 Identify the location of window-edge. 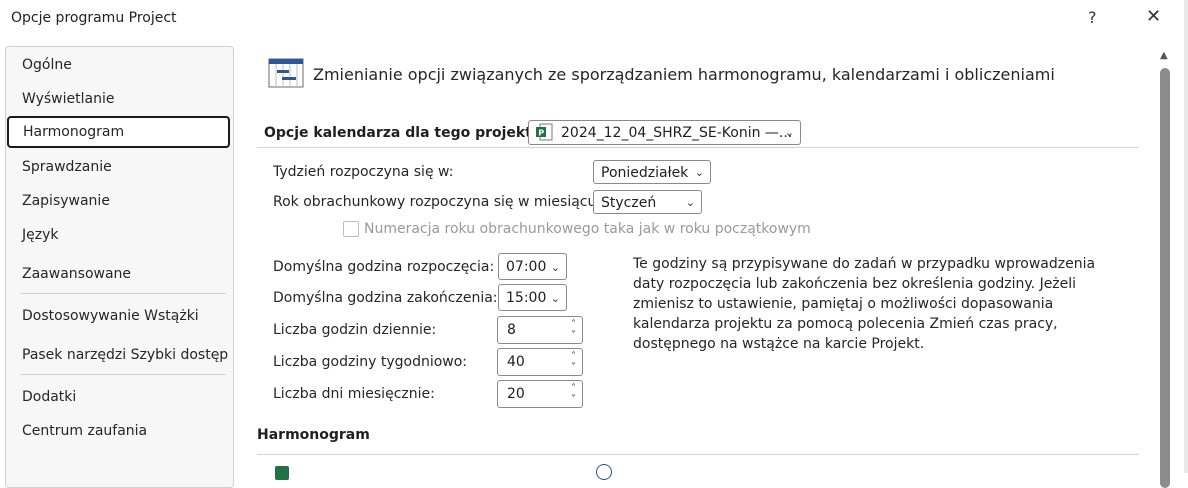
(1186, 236).